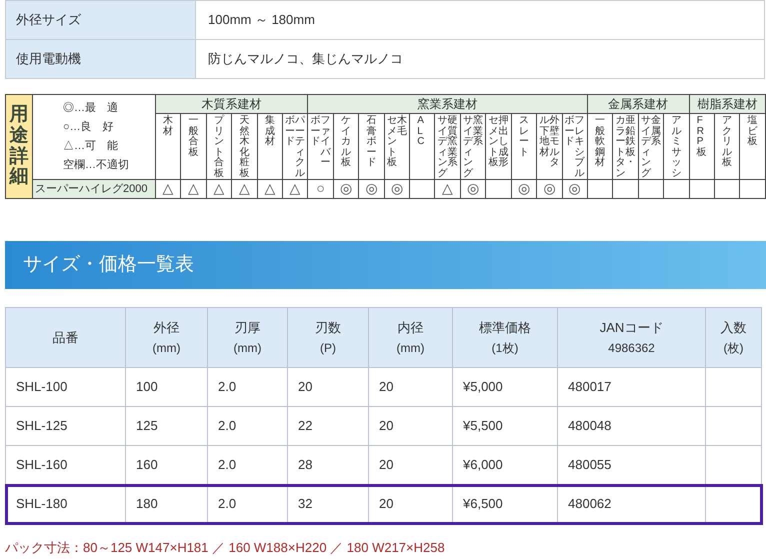  Describe the element at coordinates (638, 104) in the screenshot. I see `group-header: 金属系建材` at that location.